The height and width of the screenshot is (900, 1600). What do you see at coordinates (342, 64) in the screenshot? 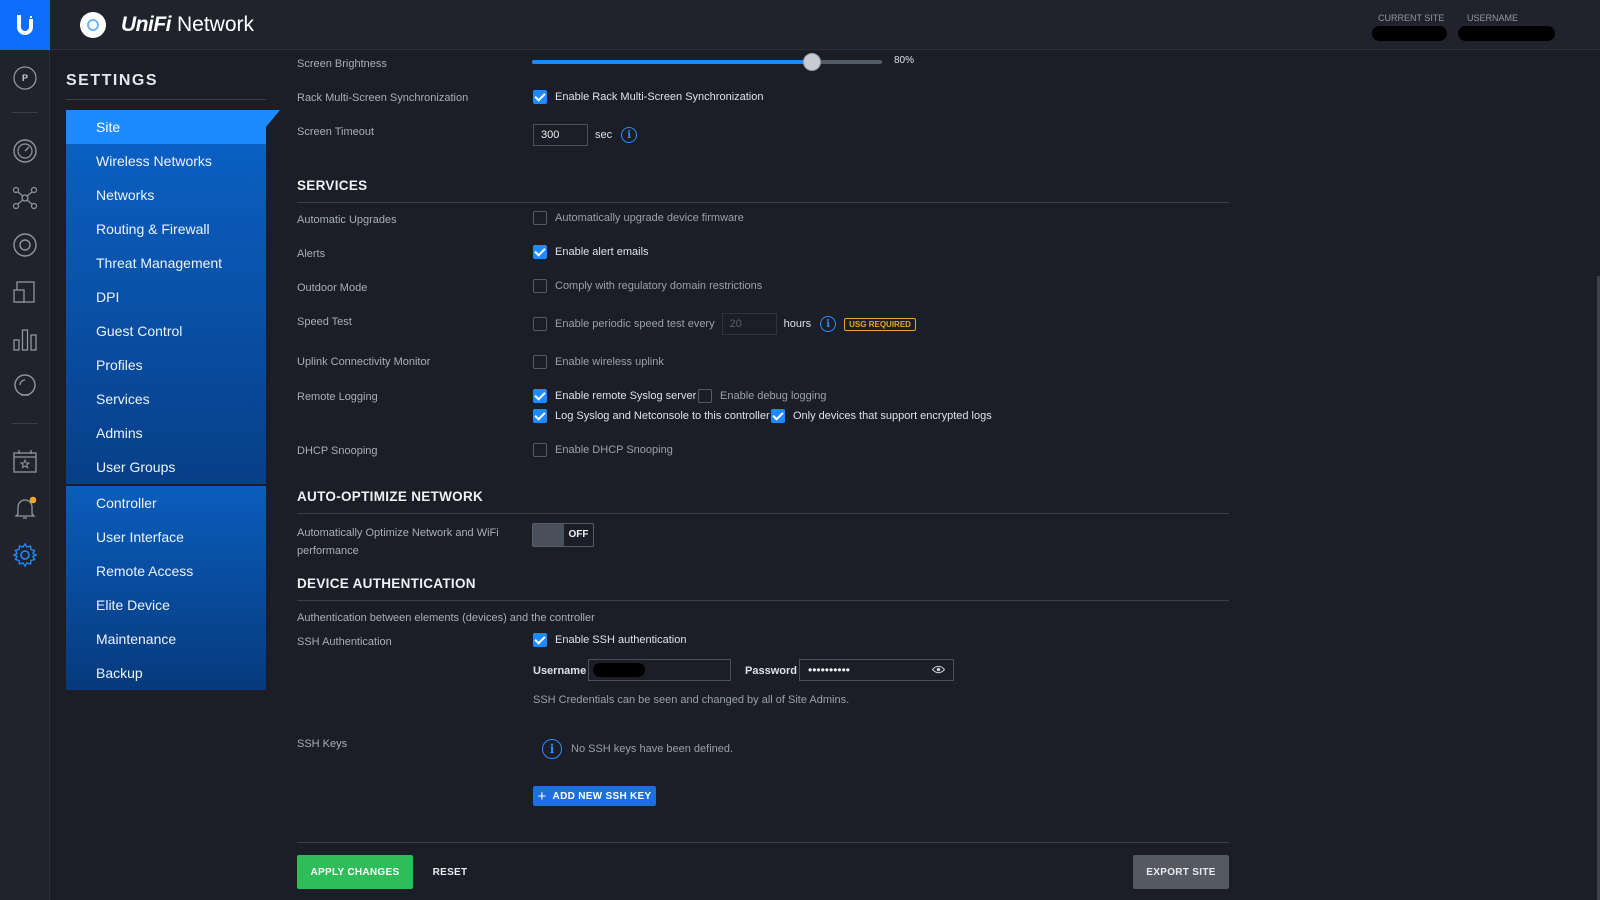
I see `screen-brightness-label: Screen Brightness` at bounding box center [342, 64].